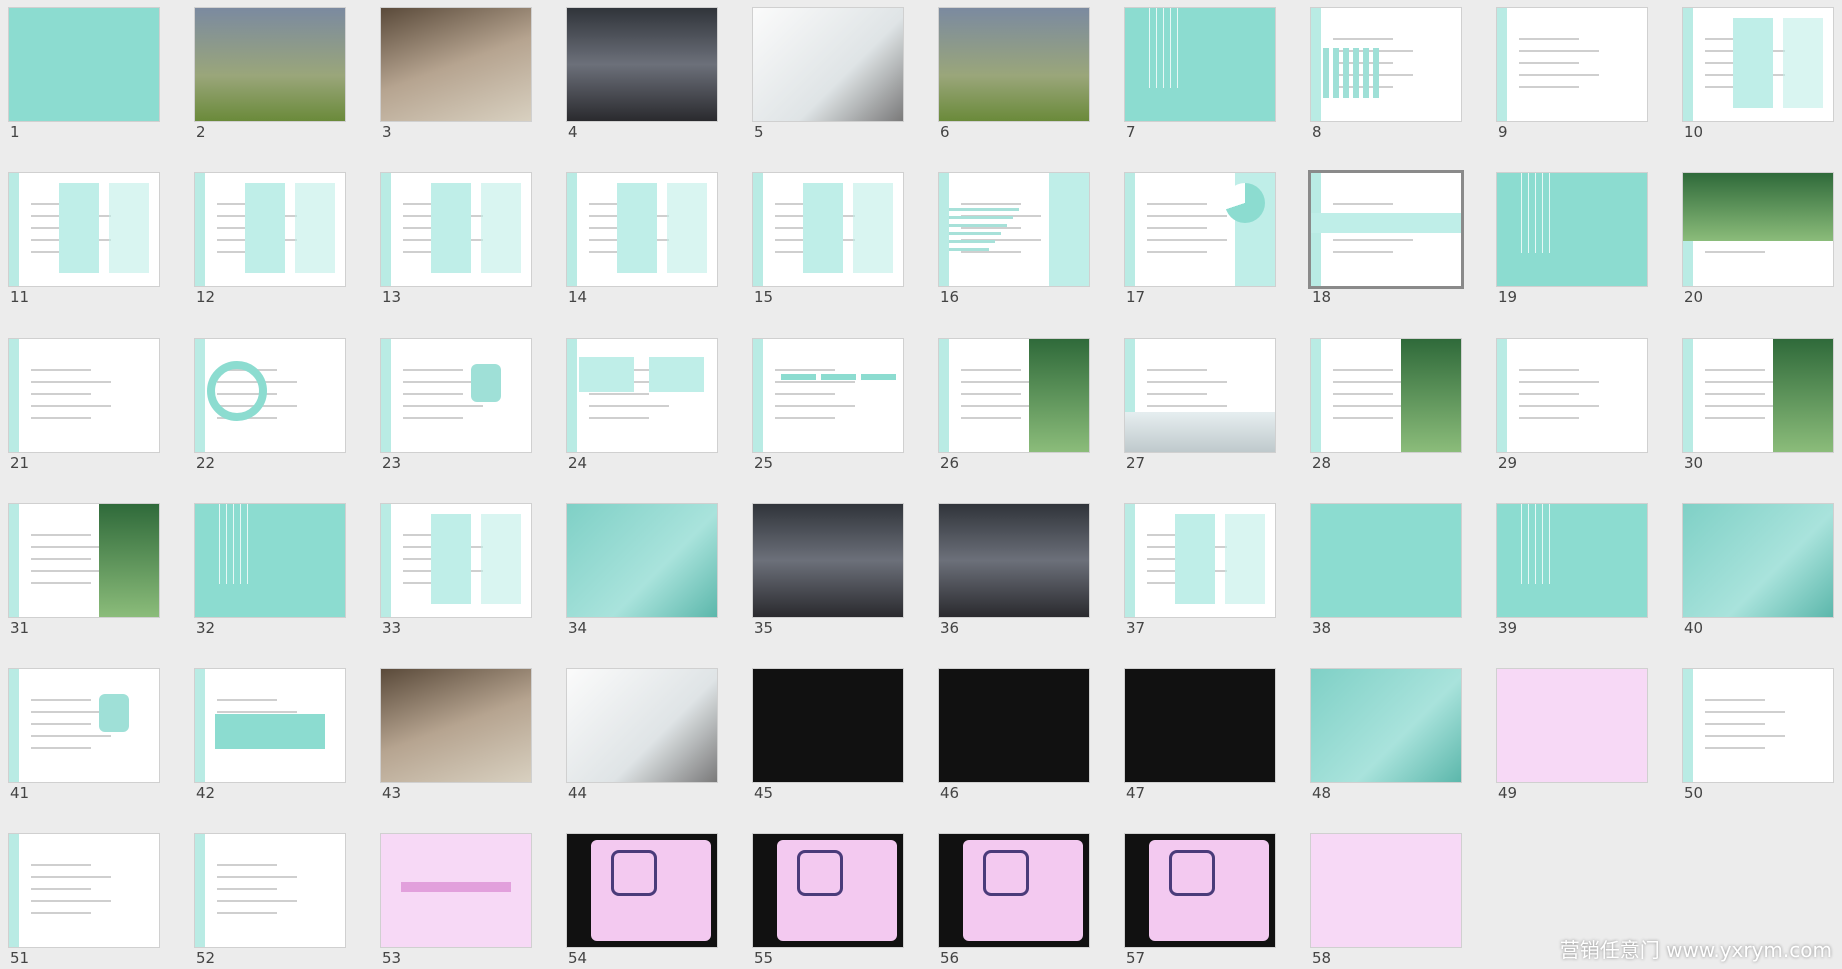 This screenshot has height=969, width=1842. Describe the element at coordinates (237, 391) in the screenshot. I see `circle-diagram` at that location.